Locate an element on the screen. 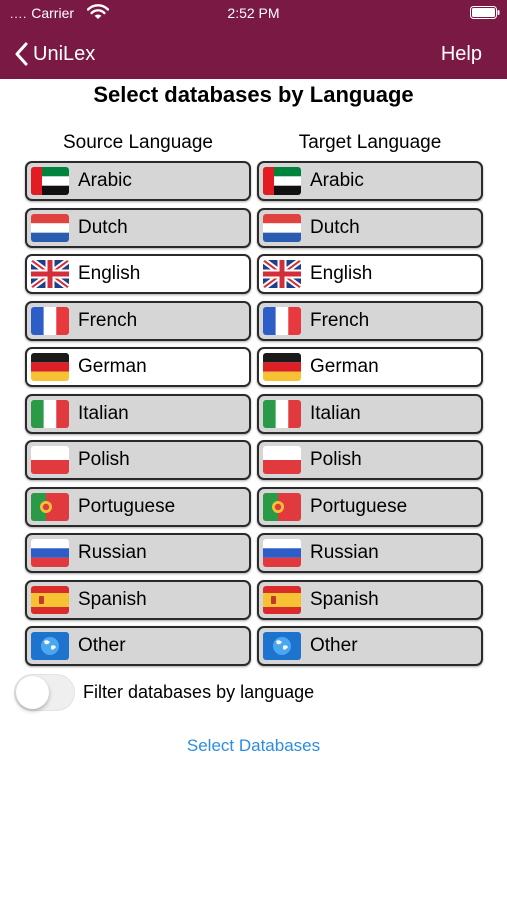  navigation-bar: .... Carrier 2:52 PM UniLex Help is located at coordinates (253, 39).